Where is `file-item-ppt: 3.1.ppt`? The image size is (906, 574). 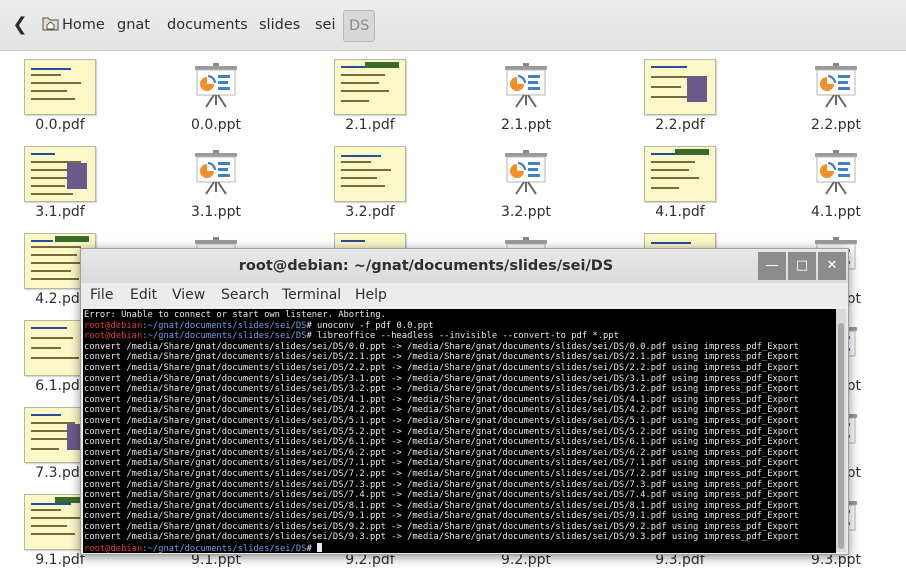
file-item-ppt: 3.1.ppt is located at coordinates (216, 182).